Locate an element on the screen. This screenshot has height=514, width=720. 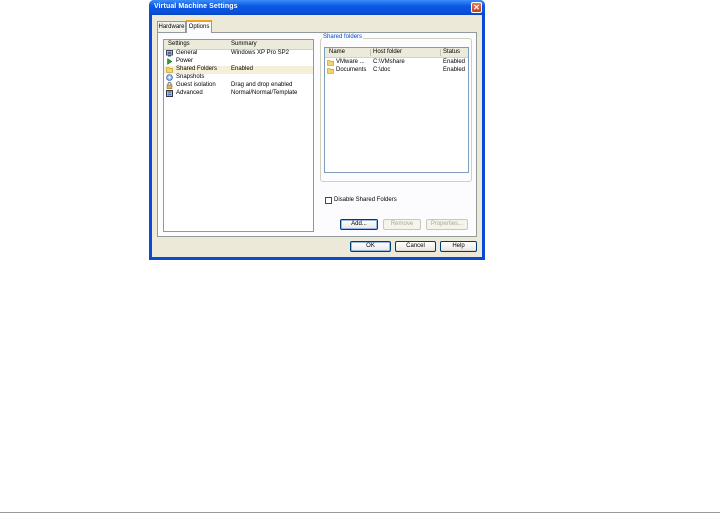
settings-row-name: Snapshots is located at coordinates (190, 77).